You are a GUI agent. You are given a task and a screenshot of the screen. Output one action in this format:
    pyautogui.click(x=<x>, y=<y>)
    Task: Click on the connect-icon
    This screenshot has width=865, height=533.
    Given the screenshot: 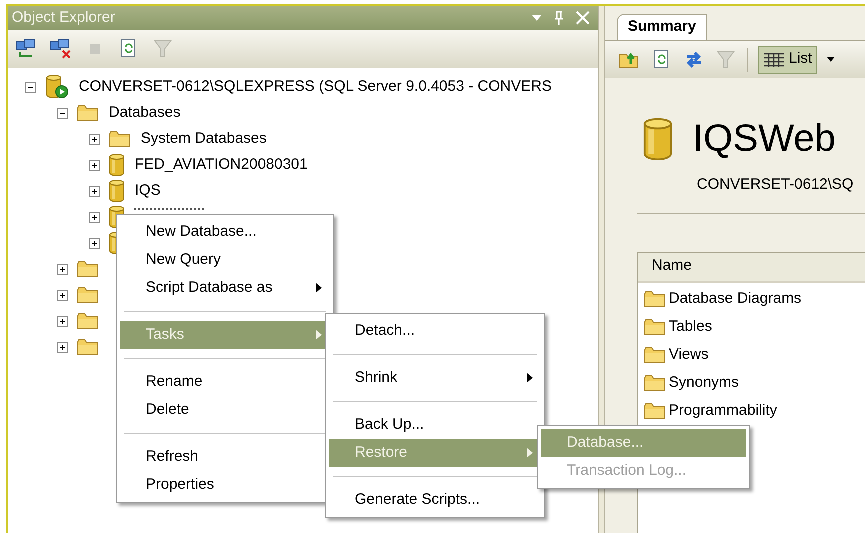 What is the action you would take?
    pyautogui.click(x=27, y=49)
    